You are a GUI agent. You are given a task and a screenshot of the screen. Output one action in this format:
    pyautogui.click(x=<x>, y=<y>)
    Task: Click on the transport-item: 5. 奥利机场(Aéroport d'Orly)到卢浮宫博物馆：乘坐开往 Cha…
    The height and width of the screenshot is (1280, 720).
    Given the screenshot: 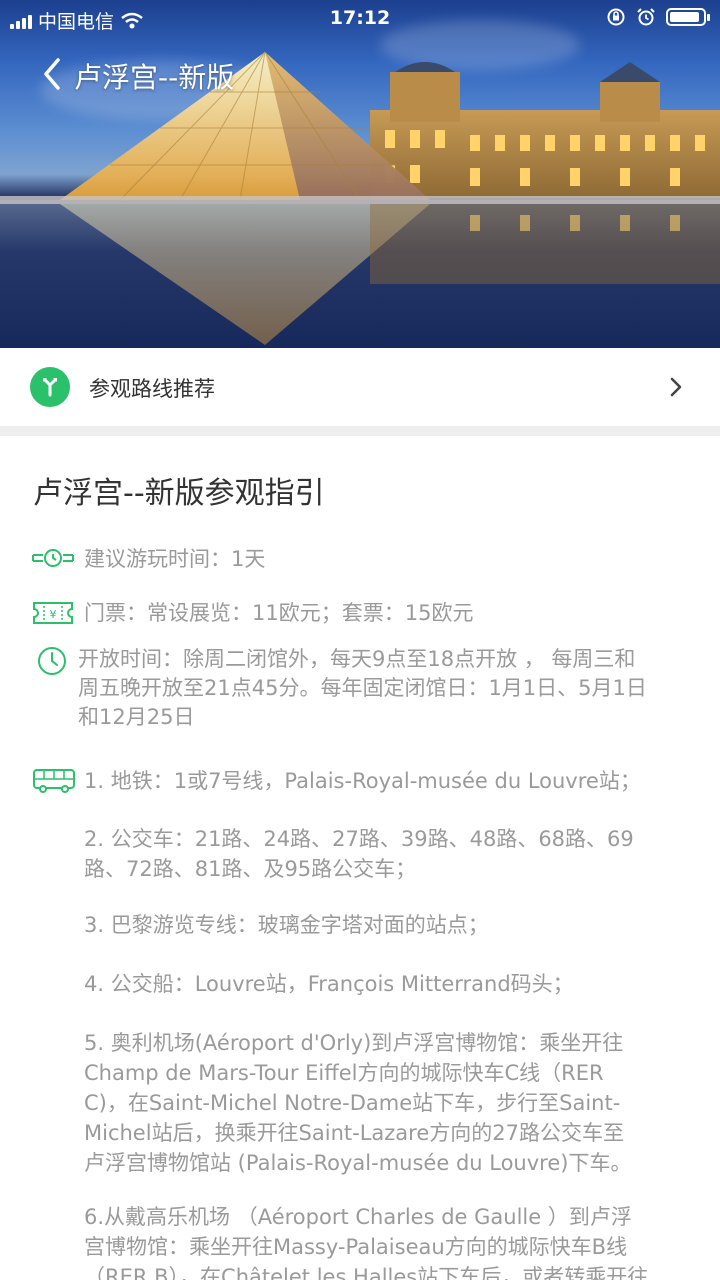 What is the action you would take?
    pyautogui.click(x=358, y=1103)
    